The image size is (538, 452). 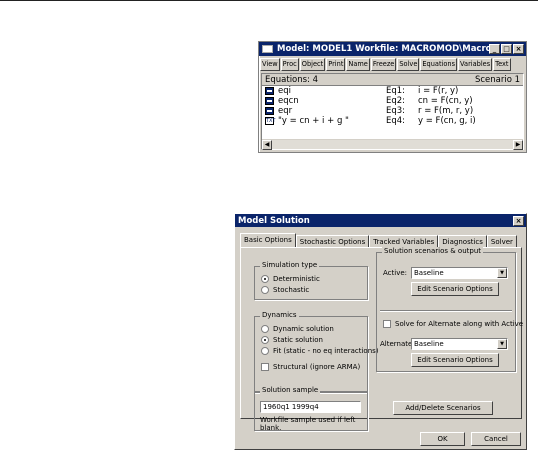 I want to click on solution-sample-title: Solution sample, so click(x=290, y=390).